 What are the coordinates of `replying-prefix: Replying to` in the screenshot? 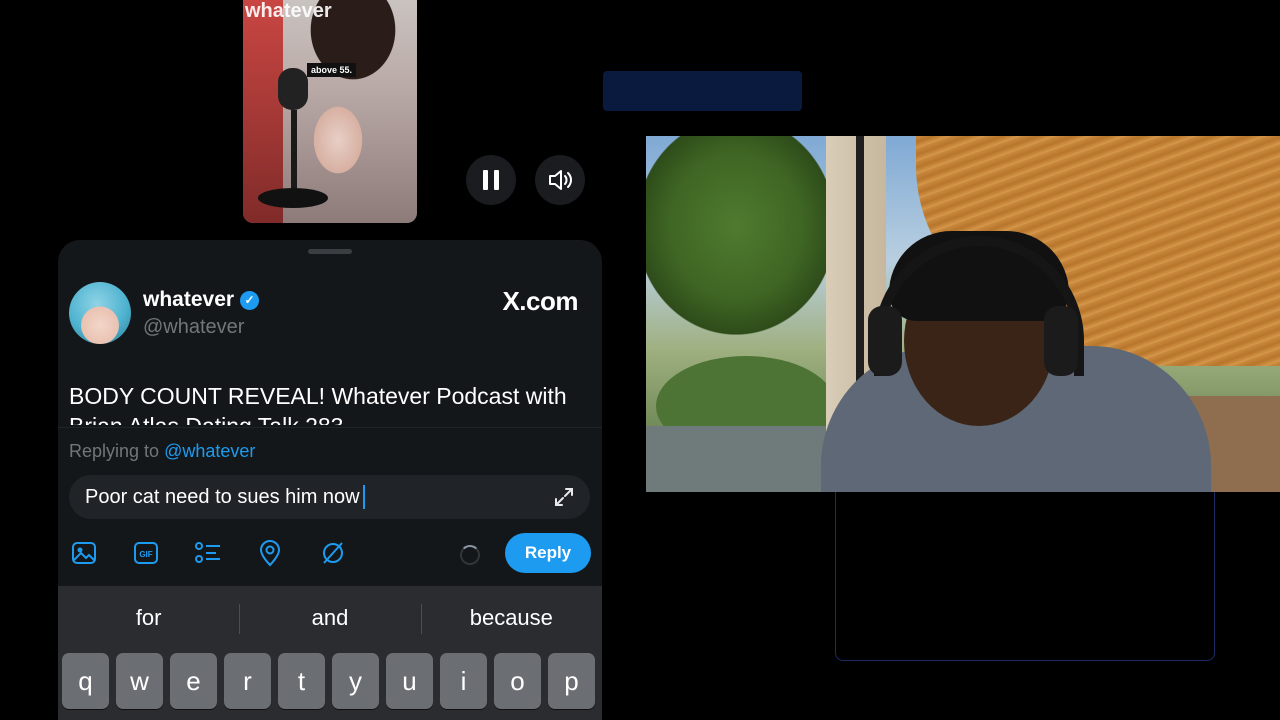 It's located at (114, 451).